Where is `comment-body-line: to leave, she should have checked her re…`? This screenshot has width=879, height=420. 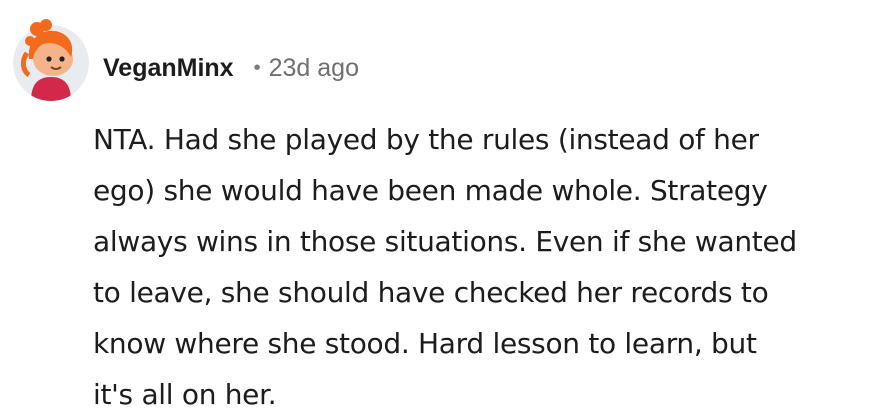
comment-body-line: to leave, she should have checked her re… is located at coordinates (431, 292).